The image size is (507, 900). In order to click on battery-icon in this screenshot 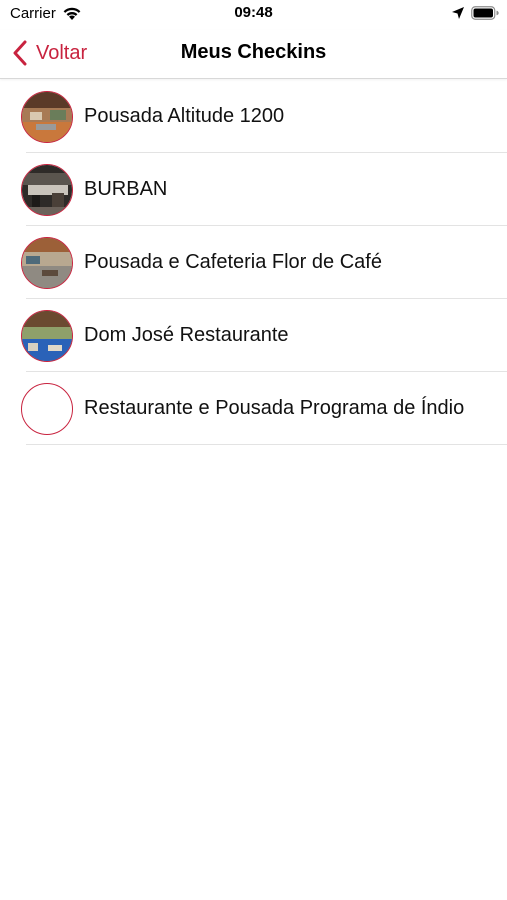, I will do `click(485, 13)`.